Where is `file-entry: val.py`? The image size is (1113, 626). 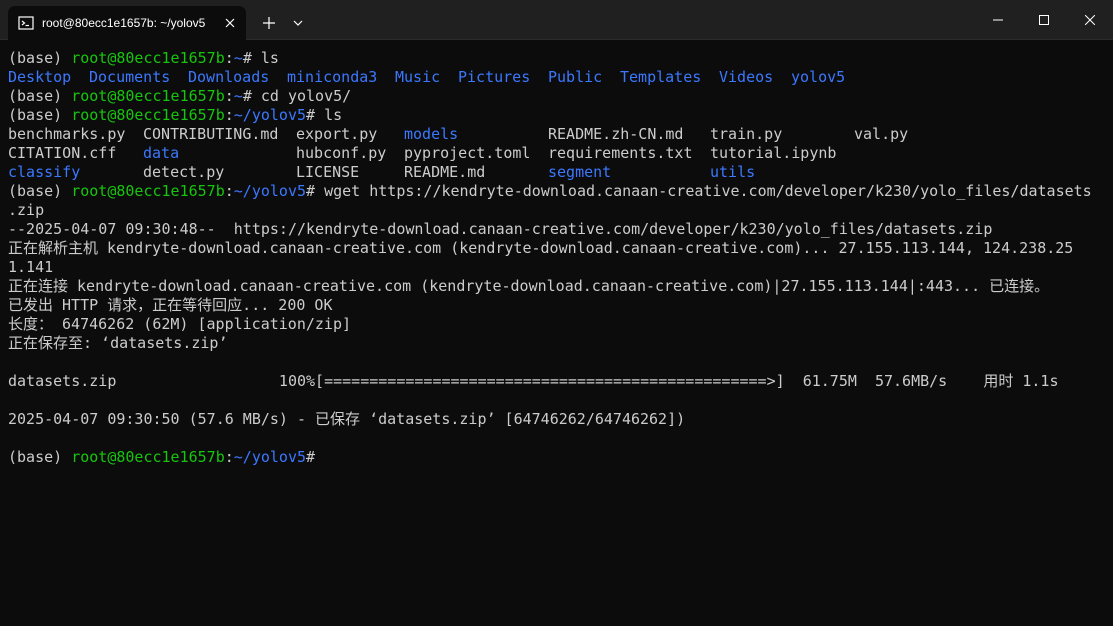 file-entry: val.py is located at coordinates (881, 134).